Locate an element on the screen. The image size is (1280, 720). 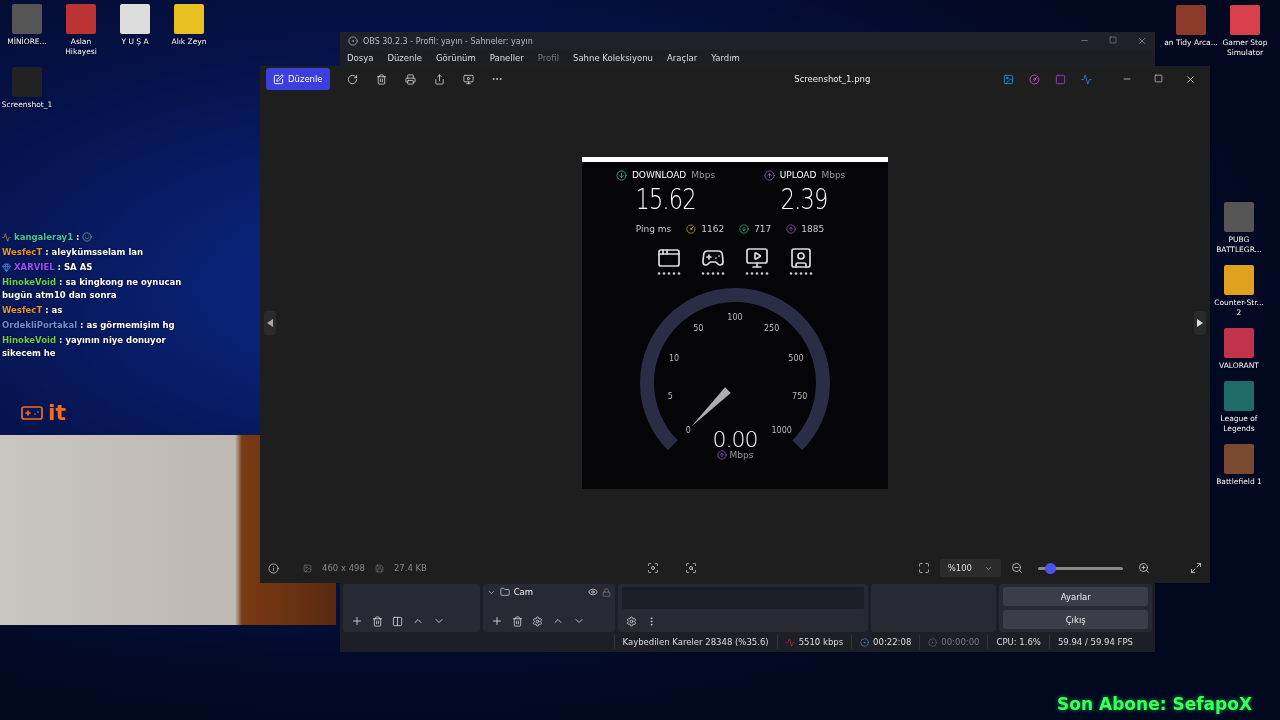
panel-icon is located at coordinates (397, 621).